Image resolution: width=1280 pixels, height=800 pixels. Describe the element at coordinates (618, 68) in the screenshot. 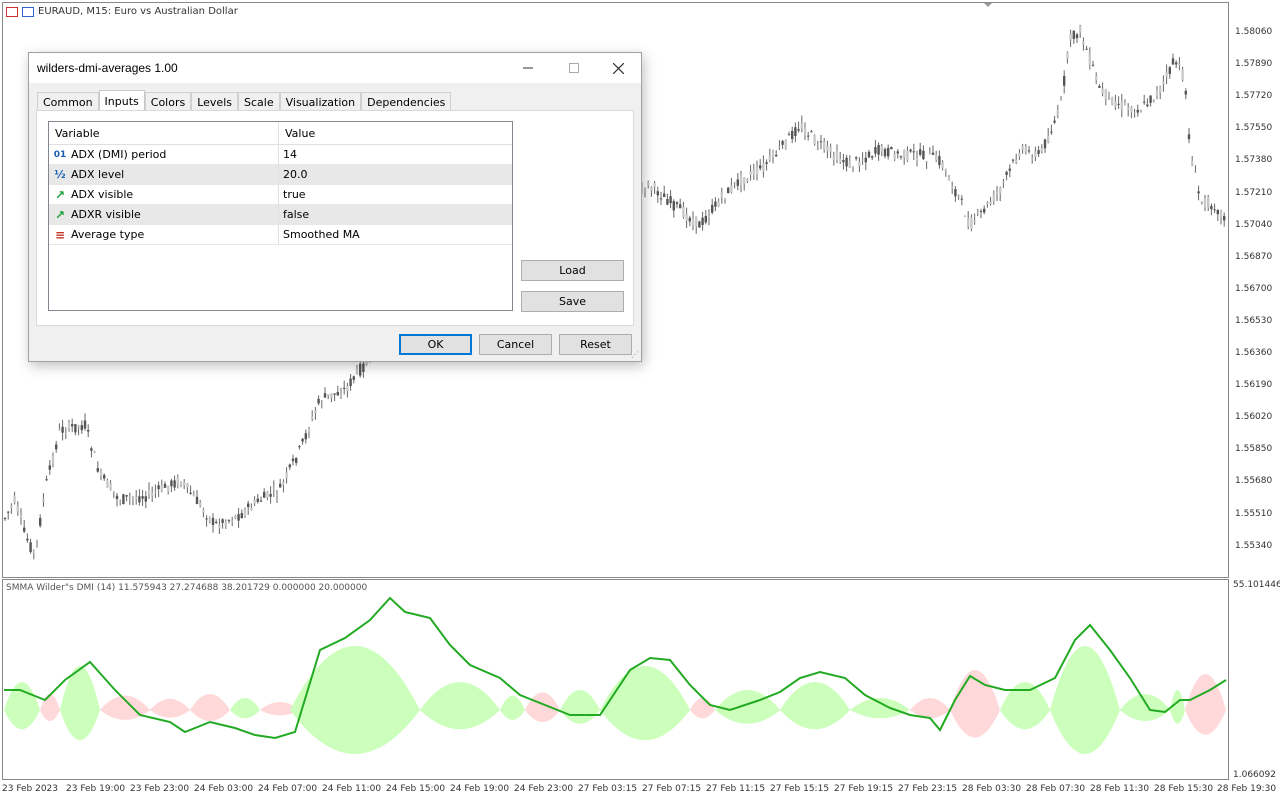

I see `close-button` at that location.